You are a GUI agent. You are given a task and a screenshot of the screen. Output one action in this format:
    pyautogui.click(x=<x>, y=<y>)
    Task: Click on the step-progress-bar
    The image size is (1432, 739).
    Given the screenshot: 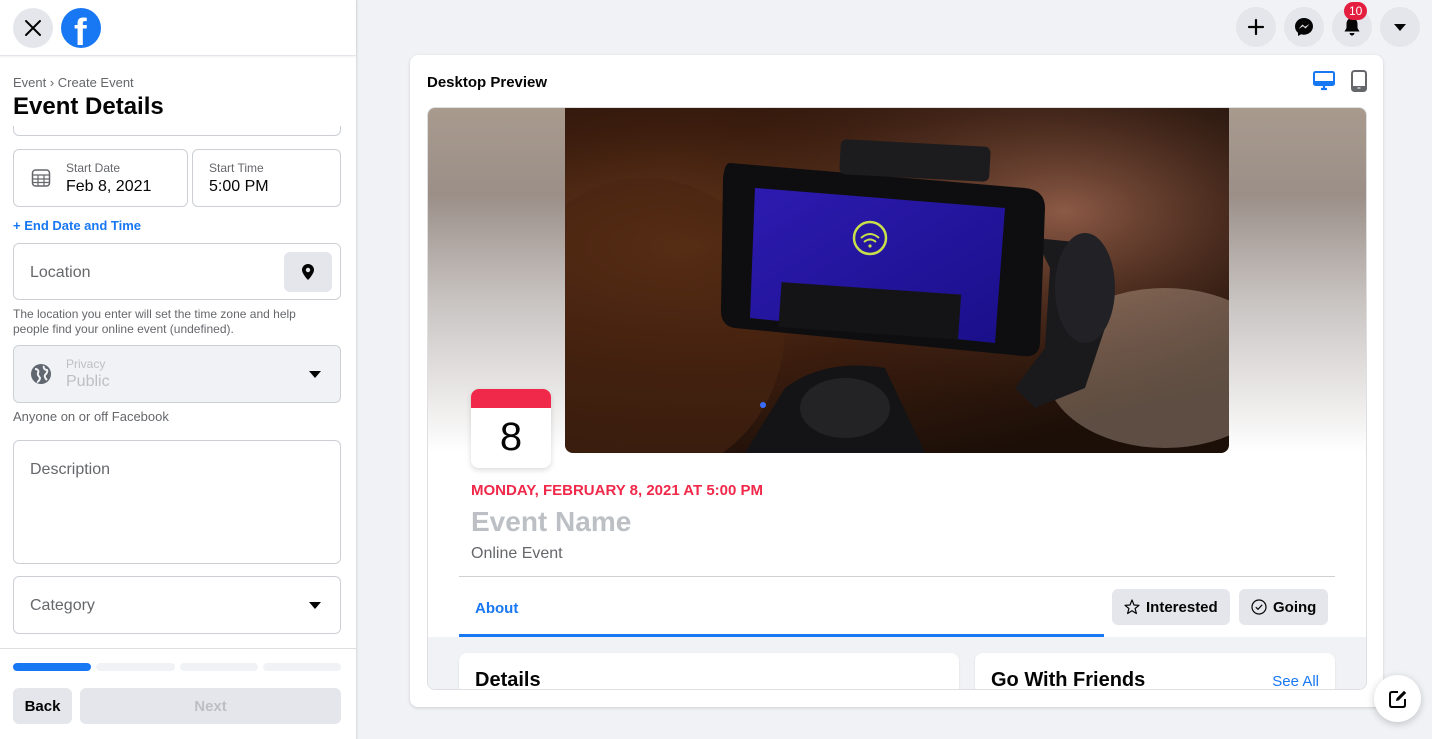 What is the action you would take?
    pyautogui.click(x=177, y=667)
    